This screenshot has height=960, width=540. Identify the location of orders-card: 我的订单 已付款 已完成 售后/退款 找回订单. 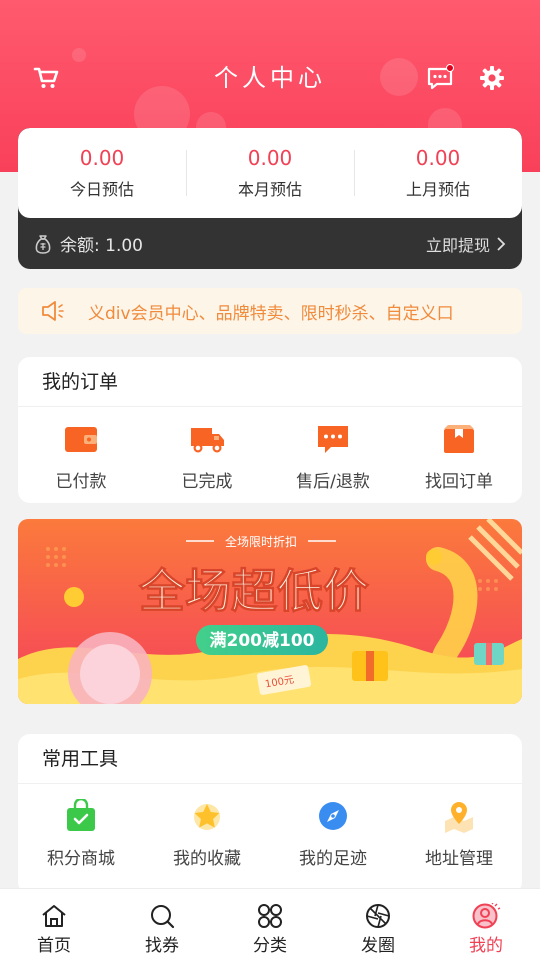
(270, 430).